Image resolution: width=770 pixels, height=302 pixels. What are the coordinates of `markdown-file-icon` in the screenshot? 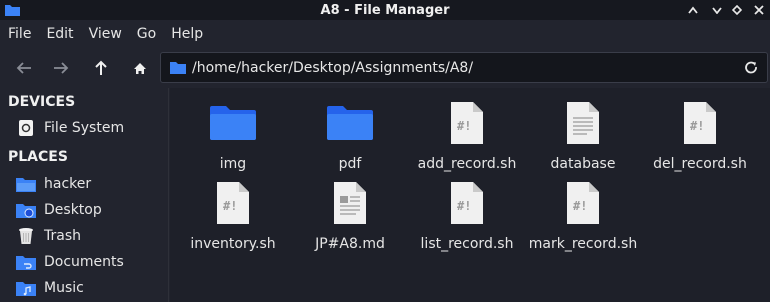 It's located at (350, 203).